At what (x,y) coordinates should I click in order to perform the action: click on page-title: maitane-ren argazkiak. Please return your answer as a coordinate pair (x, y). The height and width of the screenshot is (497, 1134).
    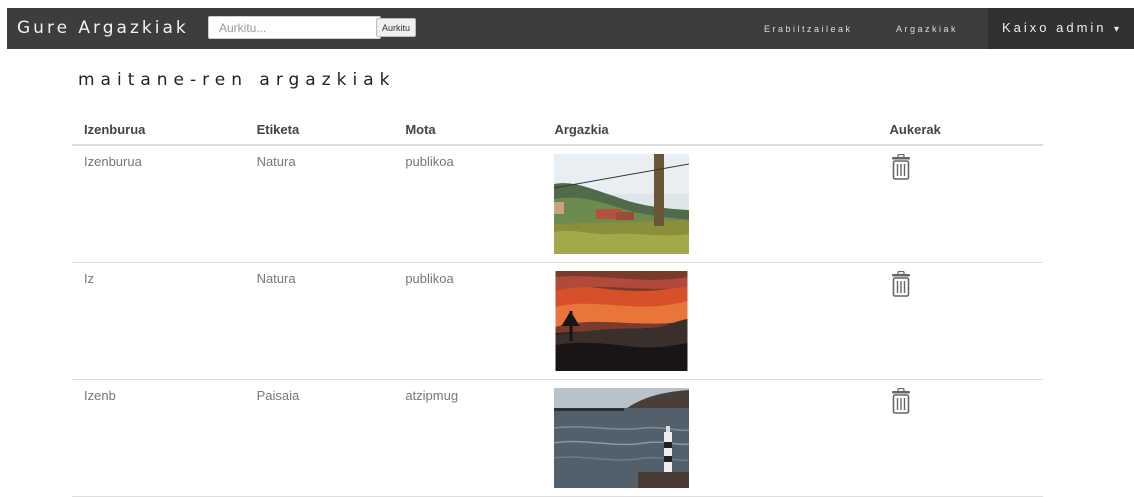
    Looking at the image, I should click on (237, 80).